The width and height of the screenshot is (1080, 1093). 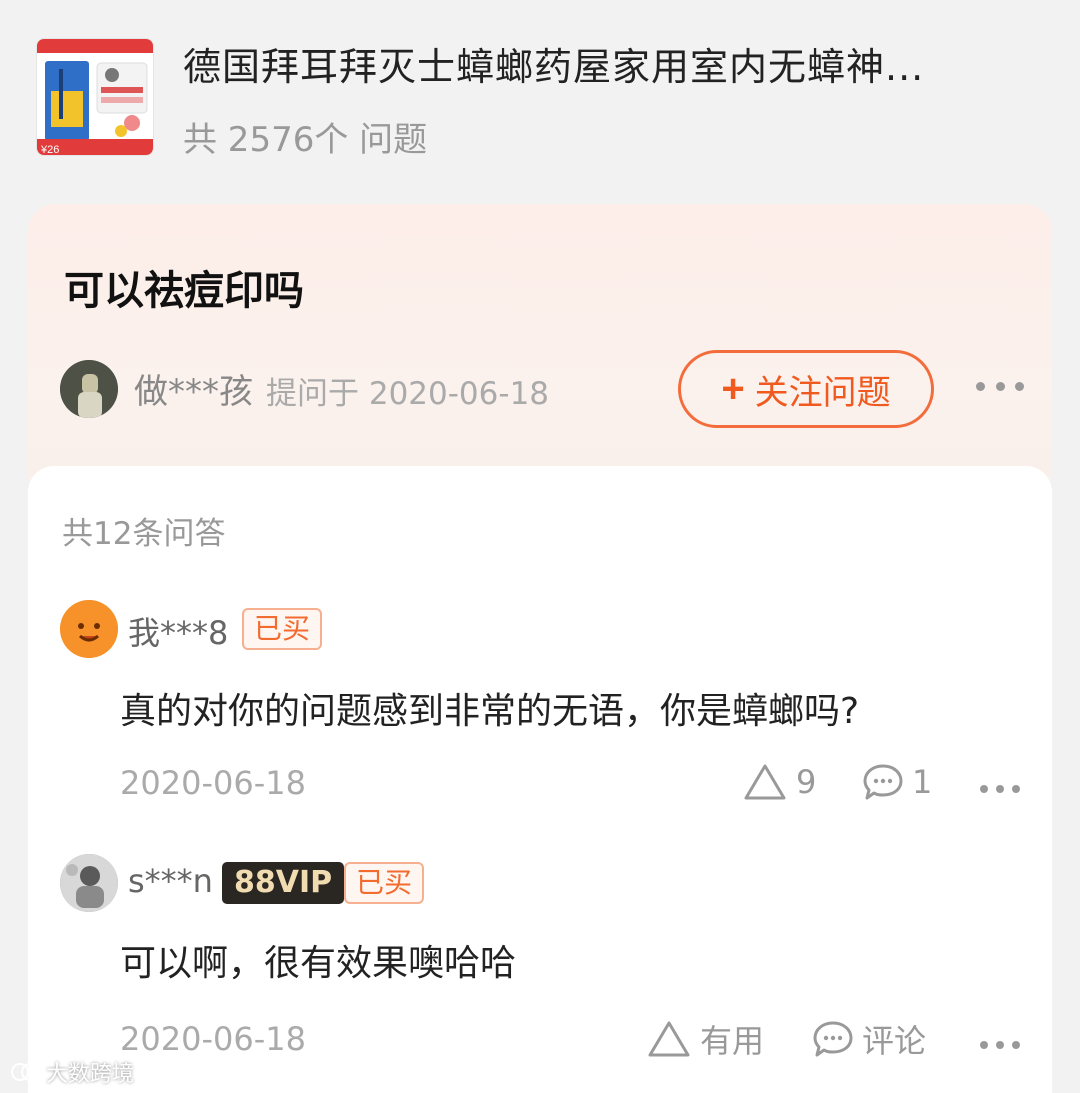 I want to click on useful-label: 有用, so click(x=732, y=1041).